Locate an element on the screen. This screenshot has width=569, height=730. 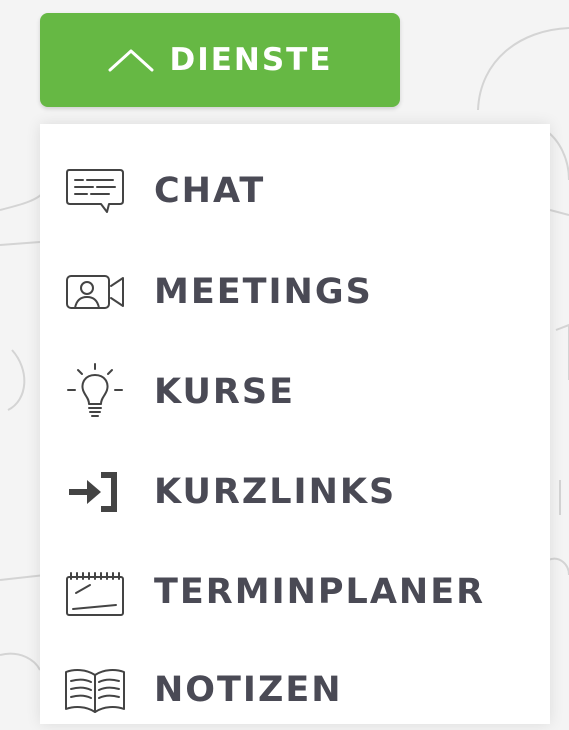
menu-item-kurzlinks: KURZLINKS is located at coordinates (300, 492).